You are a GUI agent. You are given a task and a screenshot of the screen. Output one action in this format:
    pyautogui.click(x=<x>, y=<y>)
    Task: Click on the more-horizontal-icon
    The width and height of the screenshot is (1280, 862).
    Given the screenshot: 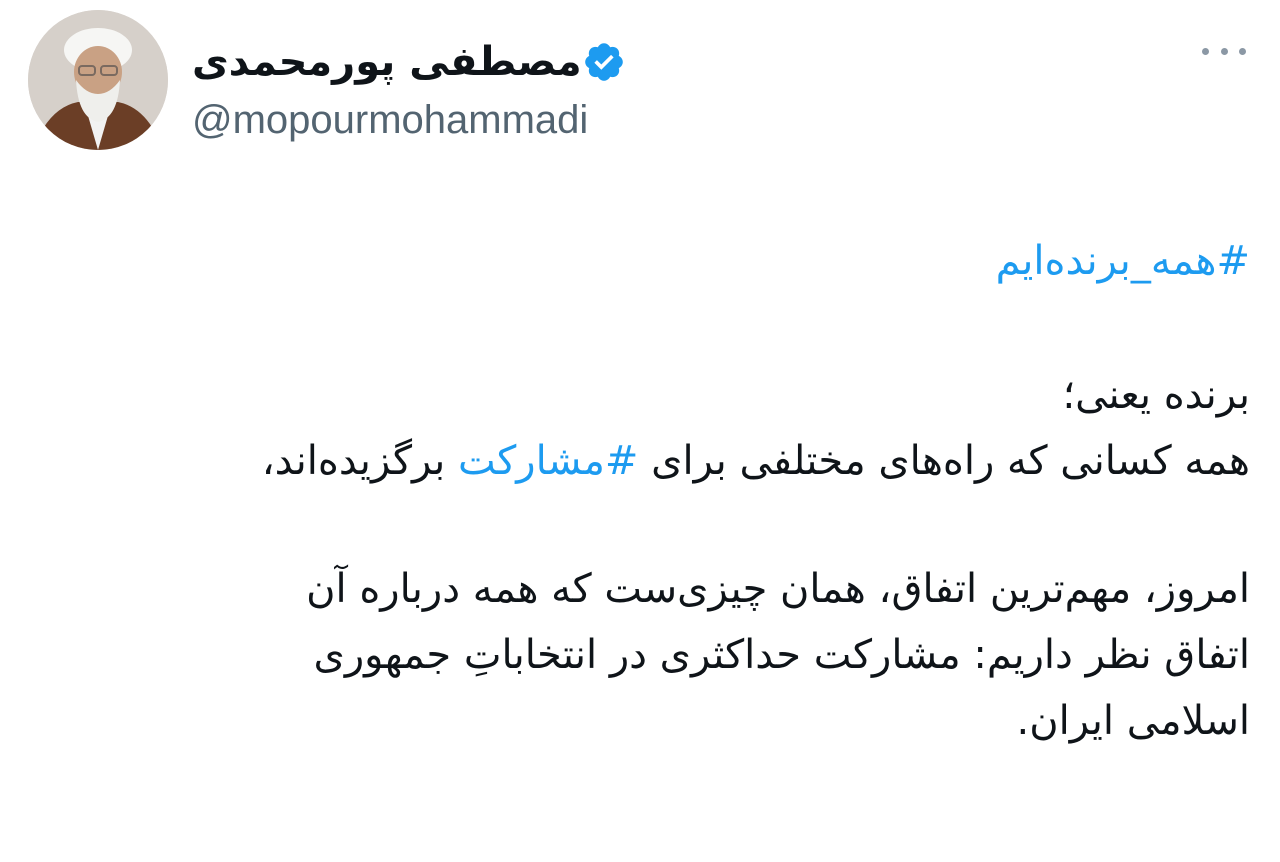 What is the action you would take?
    pyautogui.click(x=1205, y=51)
    